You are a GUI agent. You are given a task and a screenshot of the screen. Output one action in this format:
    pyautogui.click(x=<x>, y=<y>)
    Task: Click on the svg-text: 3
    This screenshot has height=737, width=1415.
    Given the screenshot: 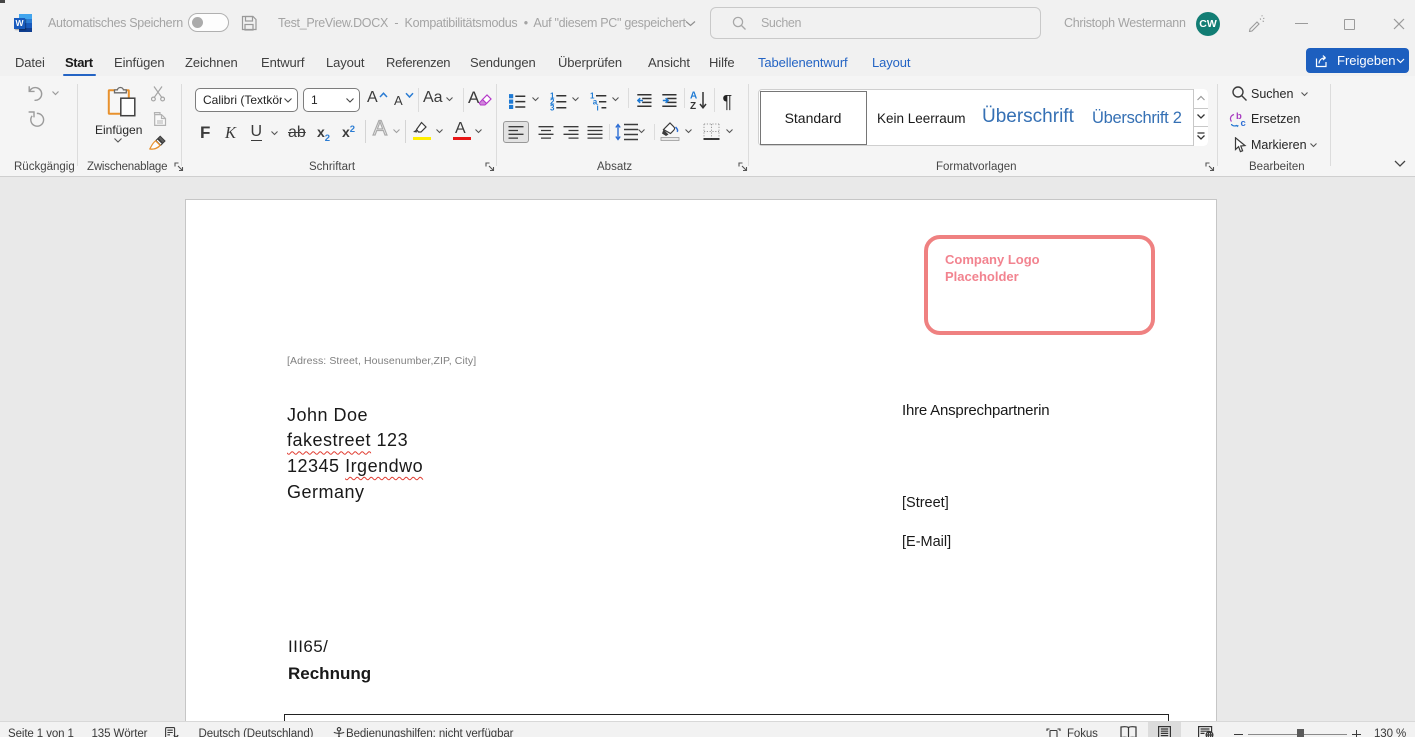 What is the action you would take?
    pyautogui.click(x=552, y=108)
    